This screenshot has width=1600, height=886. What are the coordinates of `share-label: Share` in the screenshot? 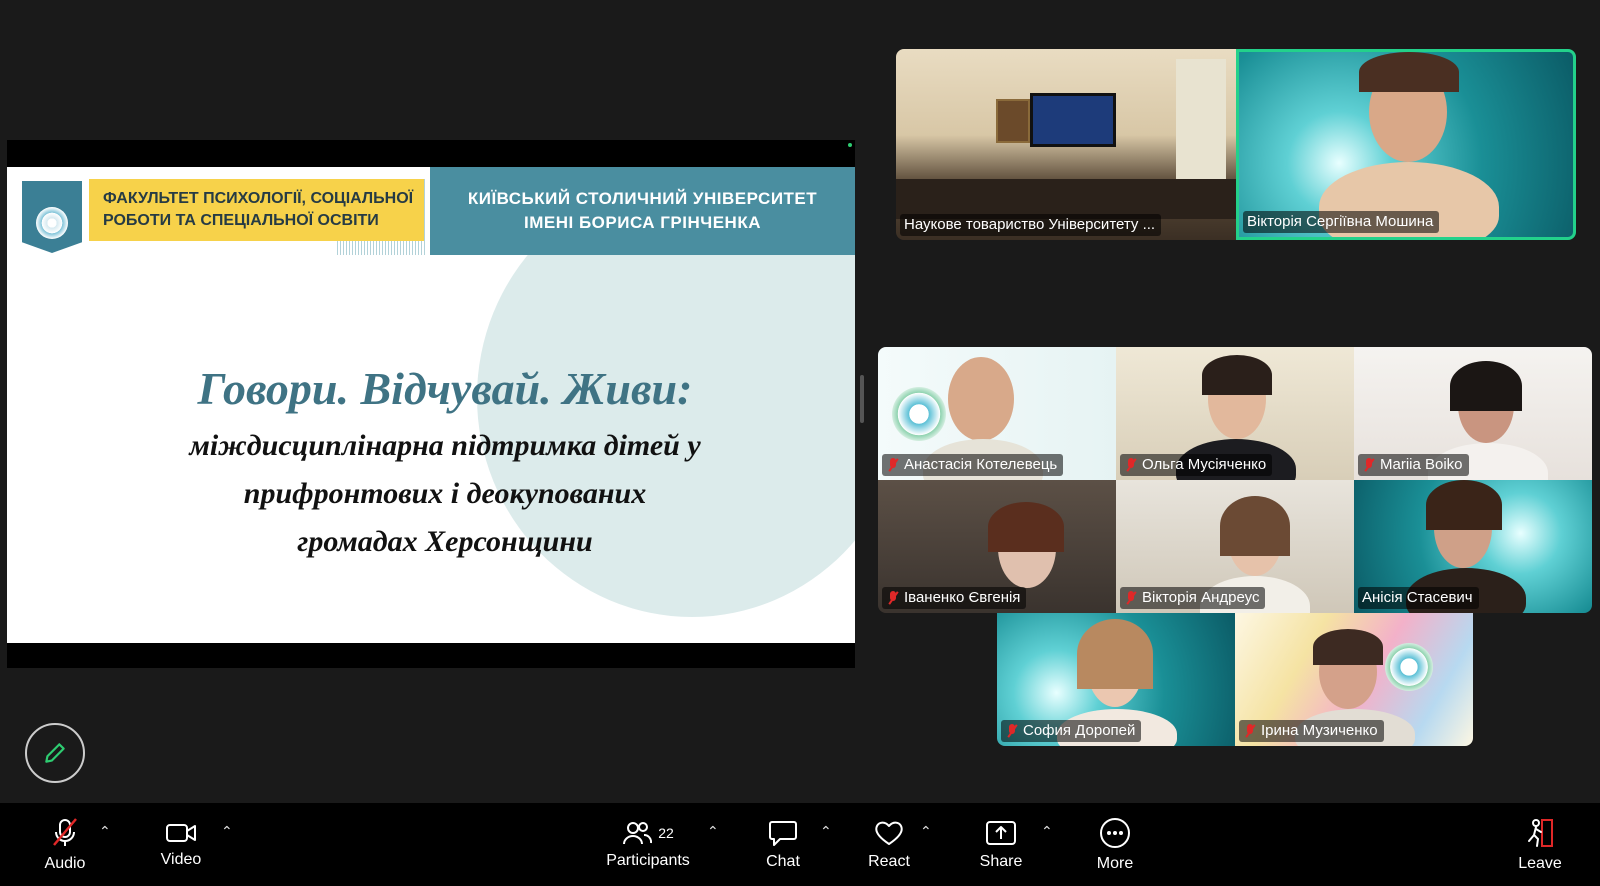 It's located at (1001, 861).